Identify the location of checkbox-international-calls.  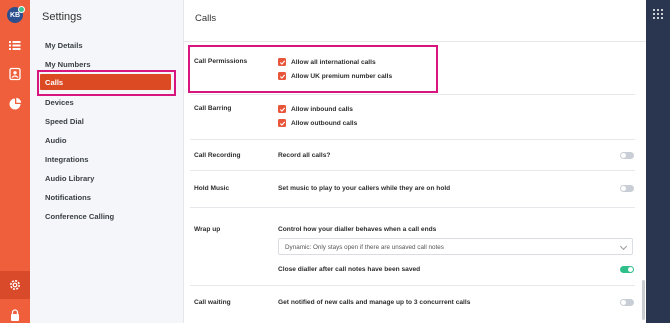
(282, 62).